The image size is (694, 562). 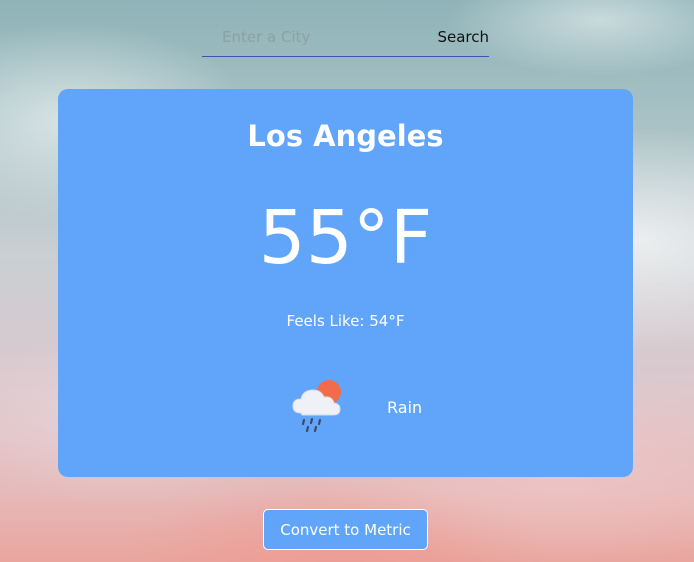 What do you see at coordinates (463, 37) in the screenshot?
I see `search-button: Search` at bounding box center [463, 37].